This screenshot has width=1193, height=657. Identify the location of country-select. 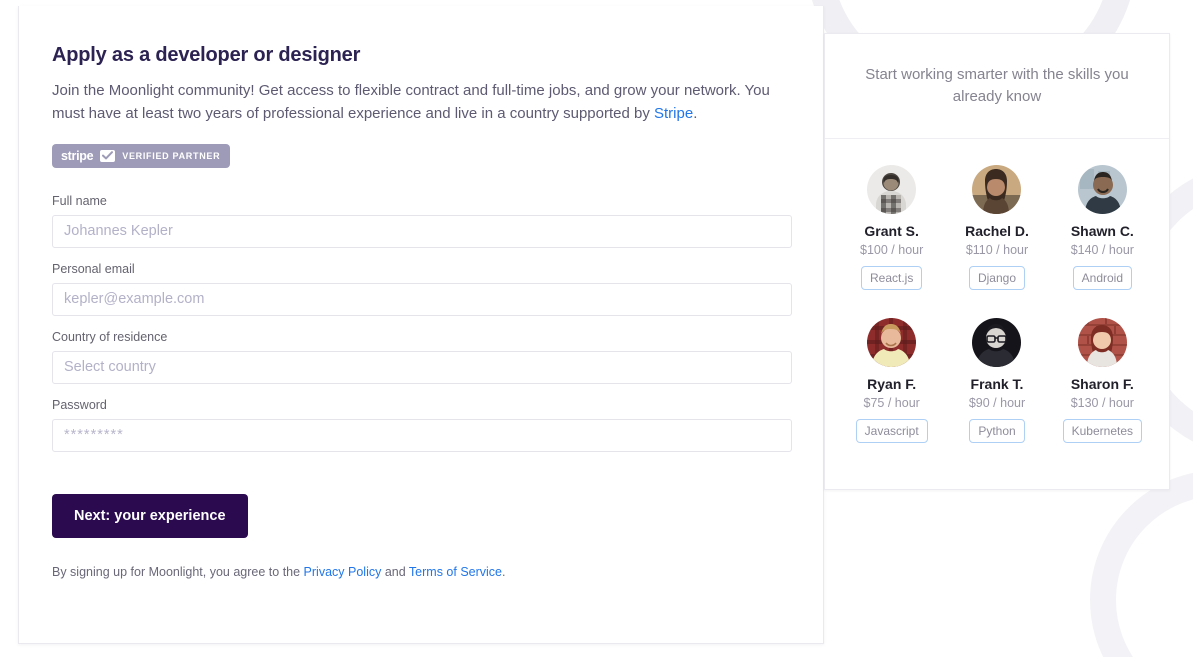
(422, 367).